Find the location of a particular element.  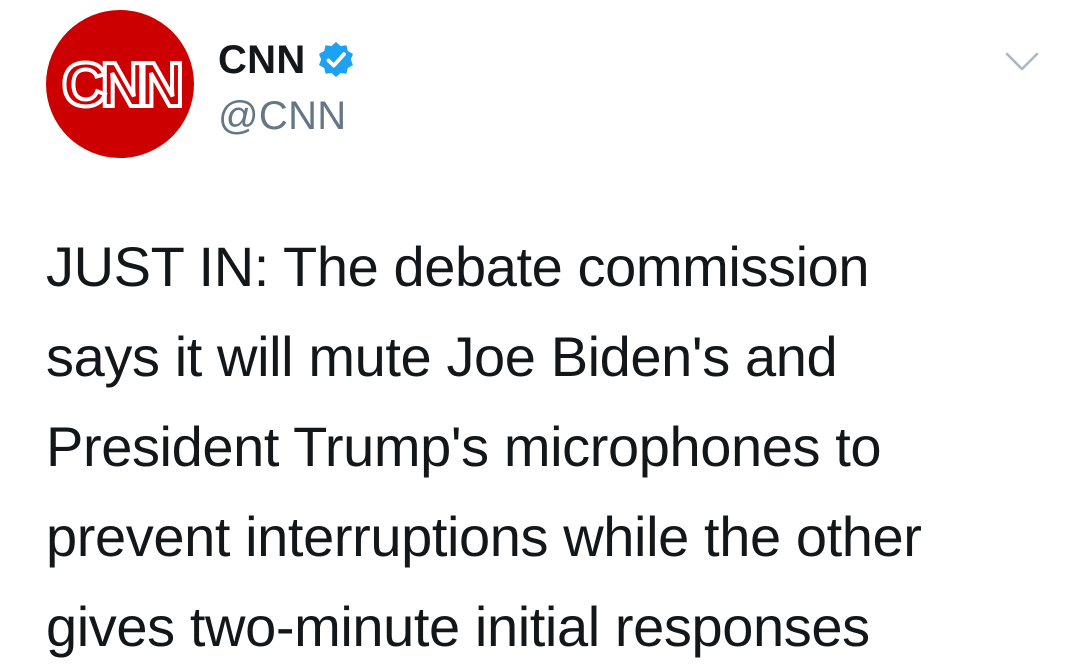

svg-text: CNN is located at coordinates (121, 85).